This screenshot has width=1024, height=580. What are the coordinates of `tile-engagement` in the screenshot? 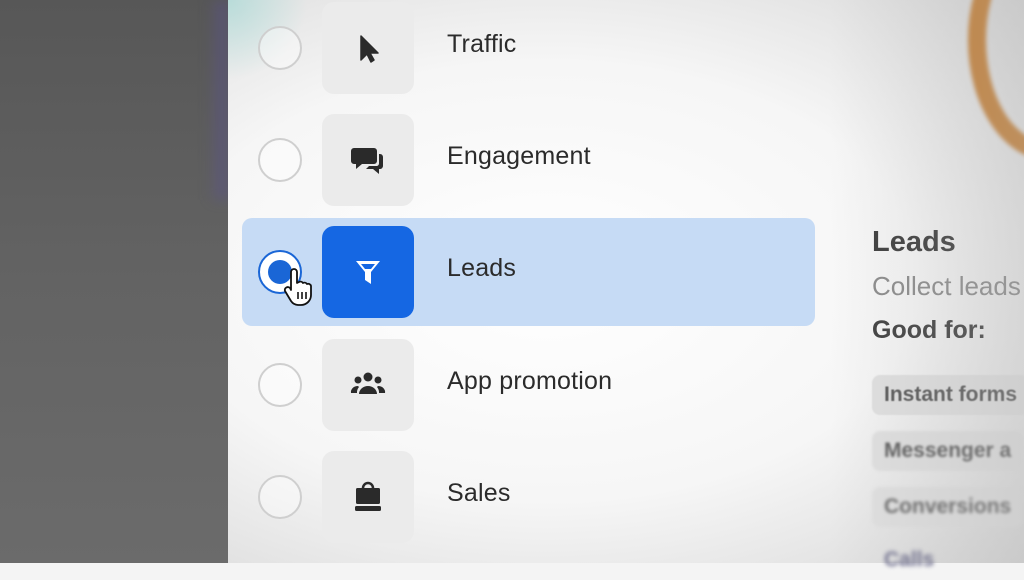 It's located at (368, 160).